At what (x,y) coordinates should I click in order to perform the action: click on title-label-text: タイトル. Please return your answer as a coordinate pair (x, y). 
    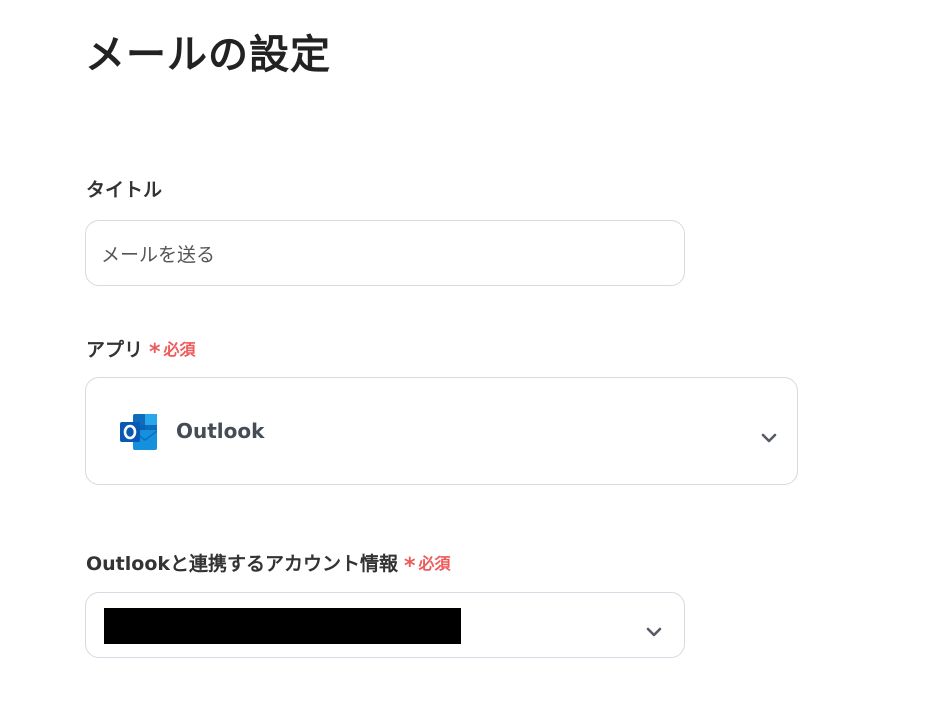
    Looking at the image, I should click on (124, 190).